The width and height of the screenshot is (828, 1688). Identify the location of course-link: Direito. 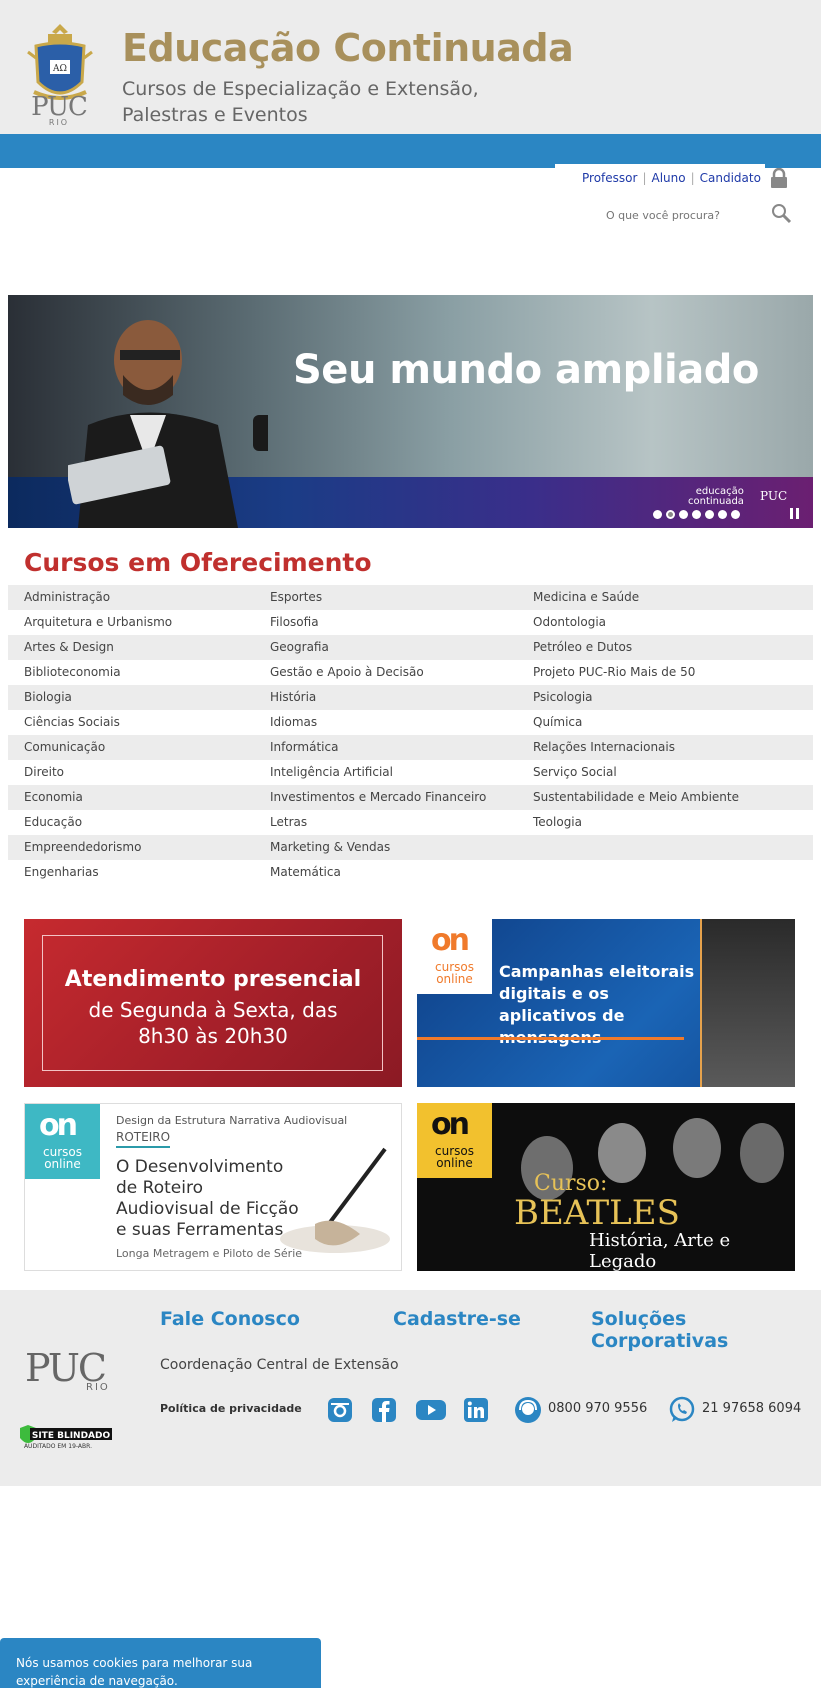
(139, 772).